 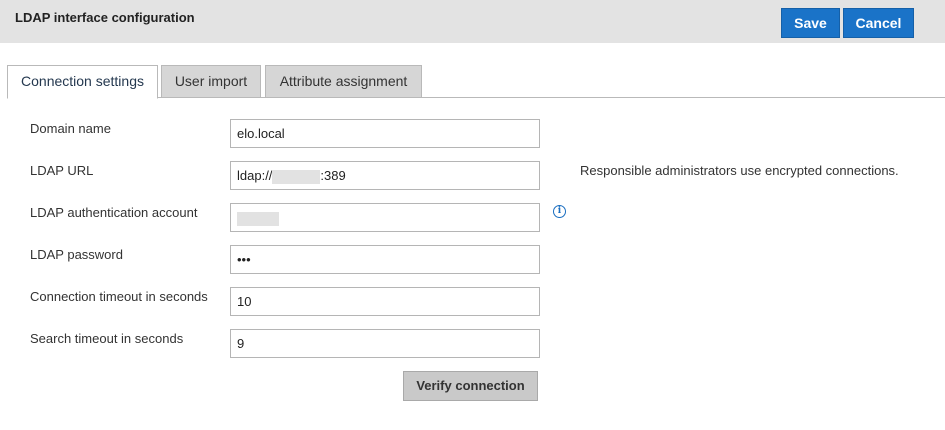 What do you see at coordinates (385, 133) in the screenshot?
I see `domain-name-field: elo.local` at bounding box center [385, 133].